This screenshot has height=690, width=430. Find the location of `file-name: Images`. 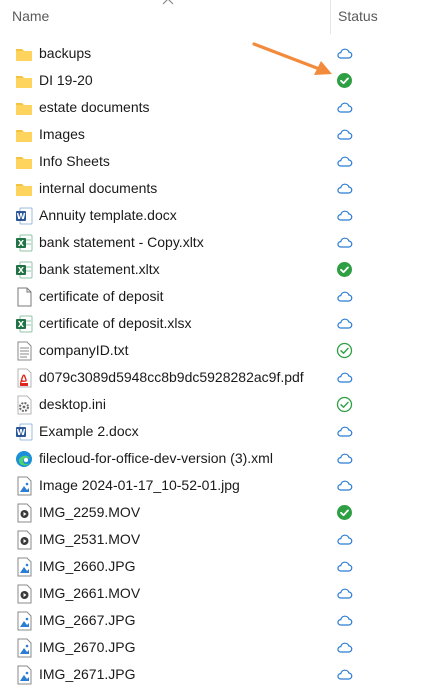

file-name: Images is located at coordinates (62, 134).